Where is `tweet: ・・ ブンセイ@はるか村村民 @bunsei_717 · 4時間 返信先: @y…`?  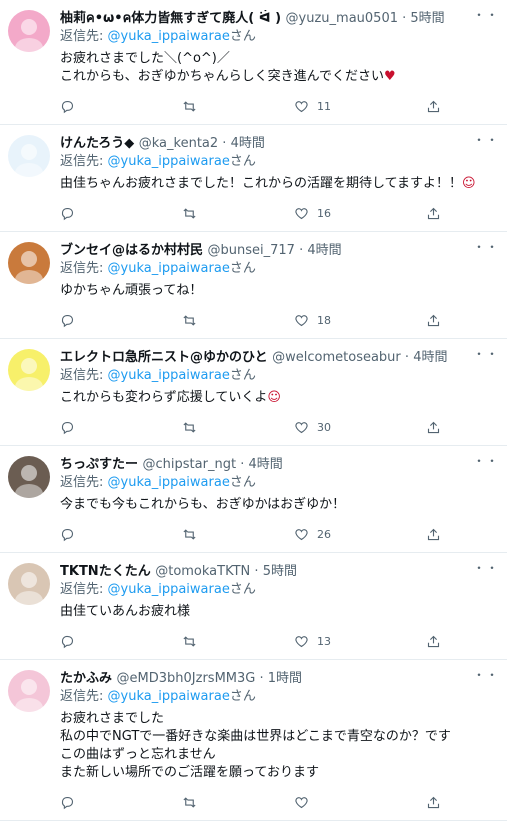 tweet: ・・ ブンセイ@はるか村村民 @bunsei_717 · 4時間 返信先: @y… is located at coordinates (253, 285).